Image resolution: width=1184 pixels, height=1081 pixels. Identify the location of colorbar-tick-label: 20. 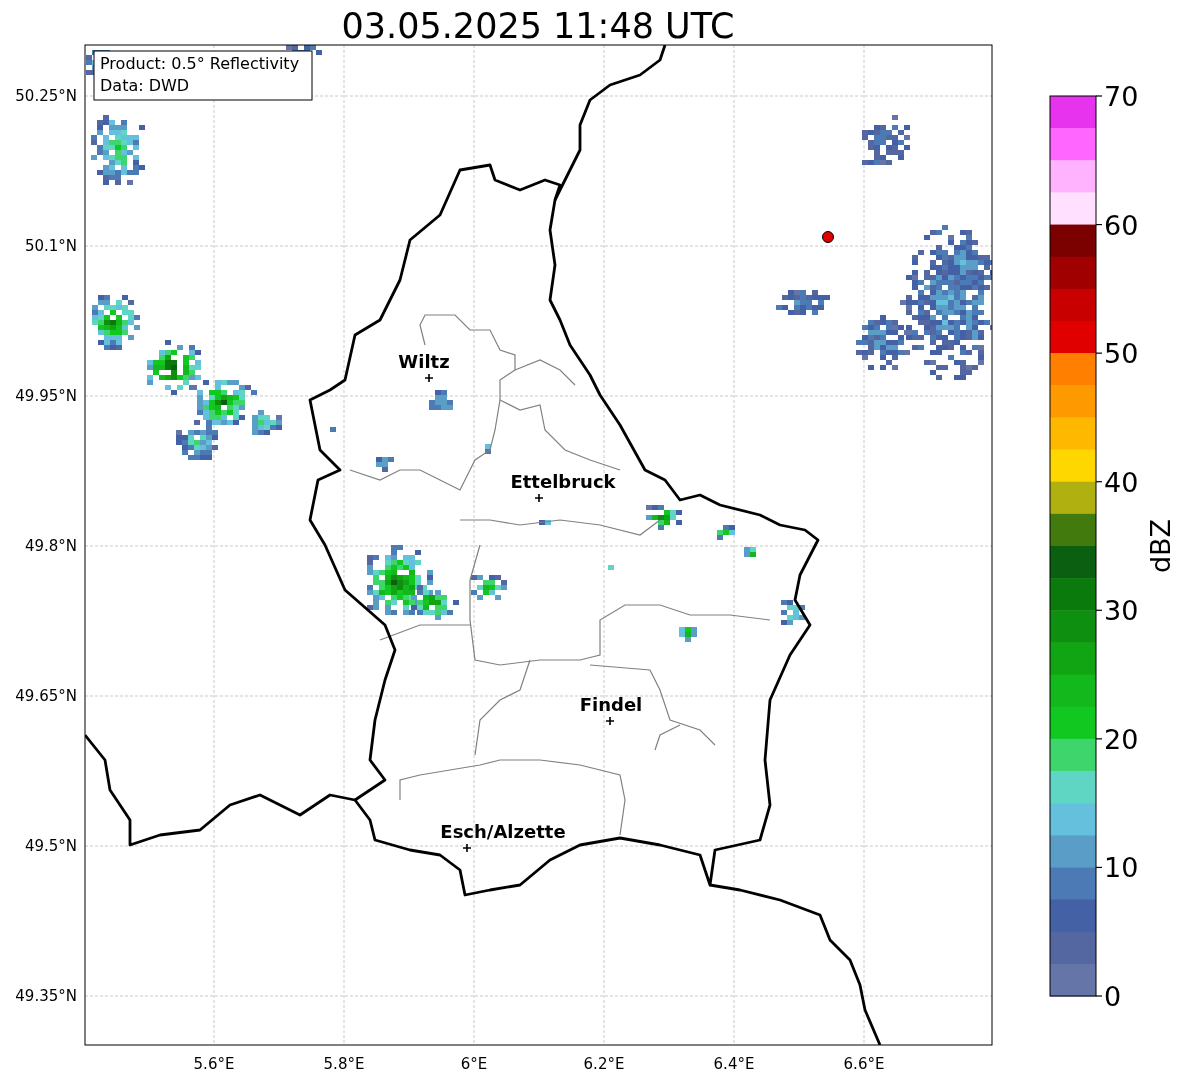
(1121, 739).